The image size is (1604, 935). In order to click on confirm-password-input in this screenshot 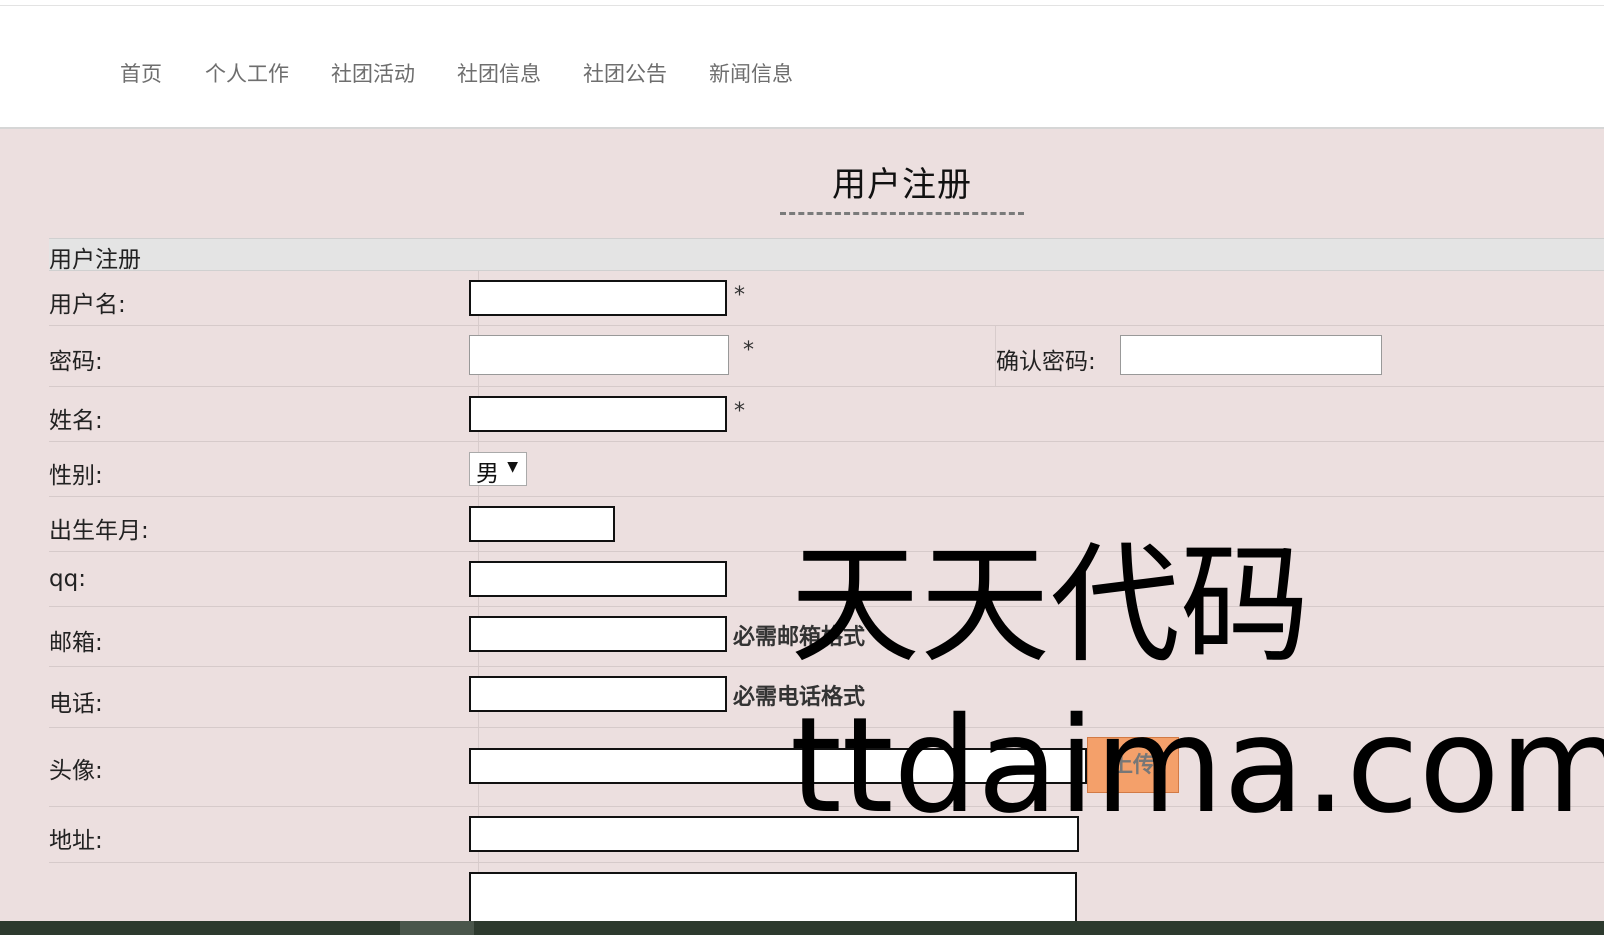, I will do `click(1251, 355)`.